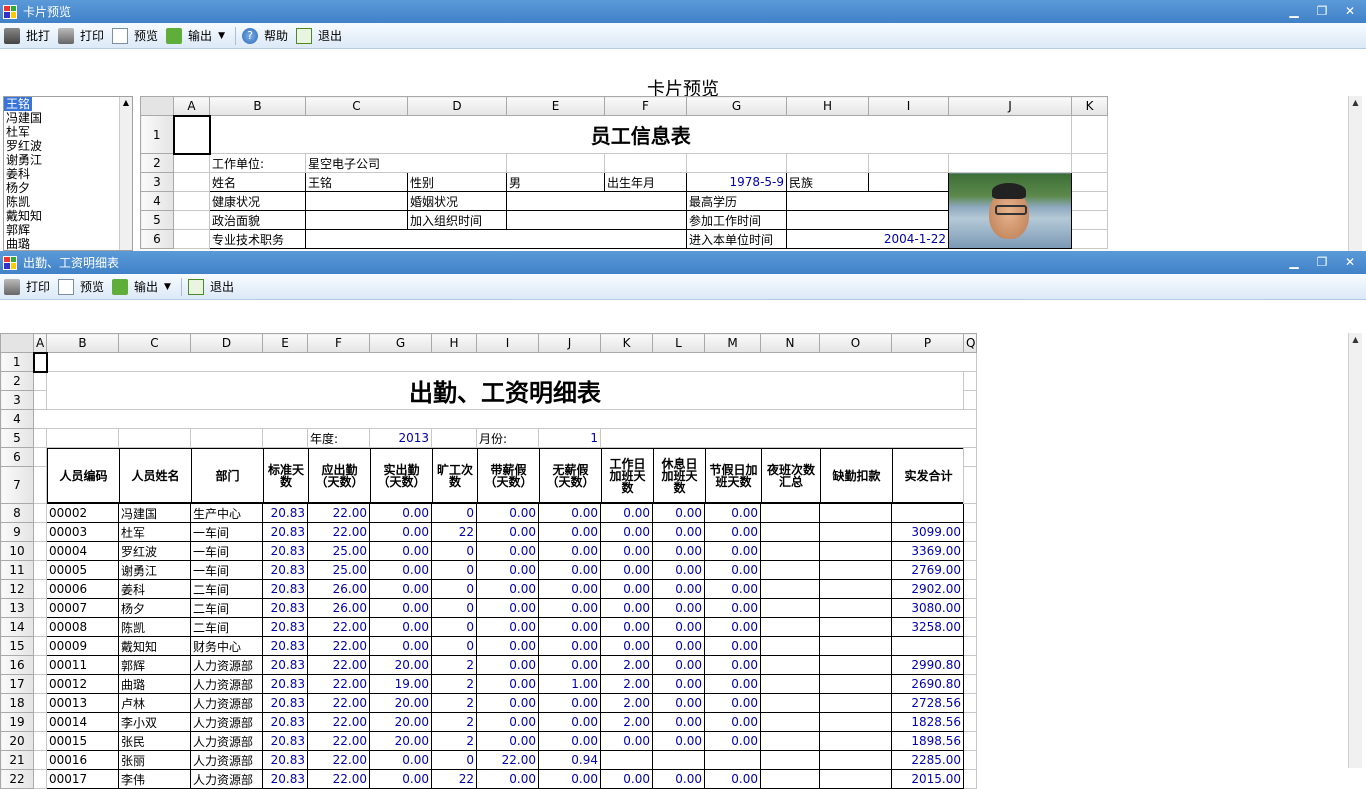 The image size is (1366, 789). Describe the element at coordinates (17, 532) in the screenshot. I see `row-header: 9` at that location.